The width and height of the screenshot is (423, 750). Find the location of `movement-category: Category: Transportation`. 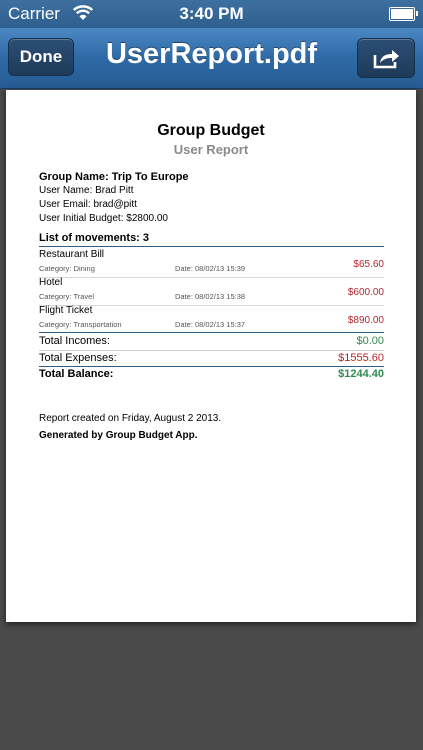

movement-category: Category: Transportation is located at coordinates (80, 324).